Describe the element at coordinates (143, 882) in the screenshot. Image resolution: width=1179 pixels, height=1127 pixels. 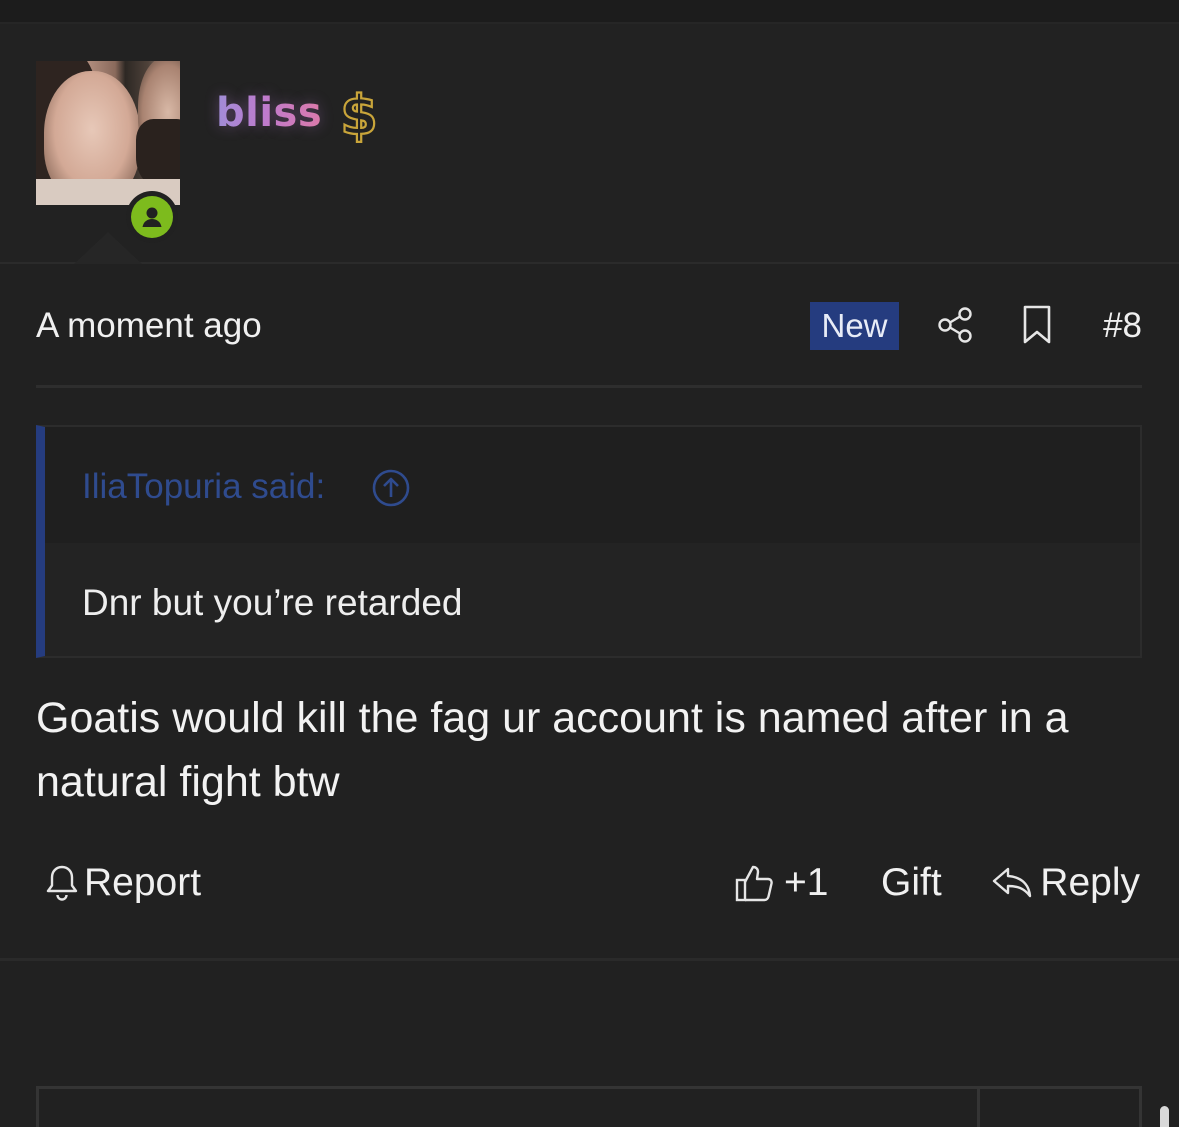
I see `report-label: Report` at that location.